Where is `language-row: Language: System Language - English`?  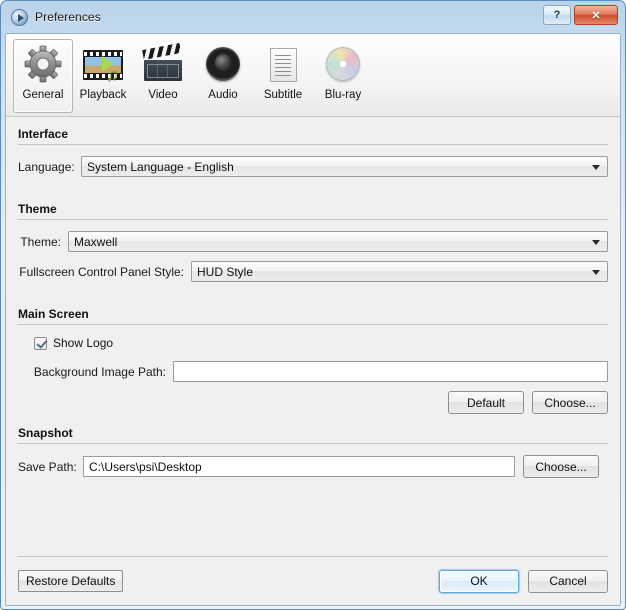 language-row: Language: System Language - English is located at coordinates (313, 166).